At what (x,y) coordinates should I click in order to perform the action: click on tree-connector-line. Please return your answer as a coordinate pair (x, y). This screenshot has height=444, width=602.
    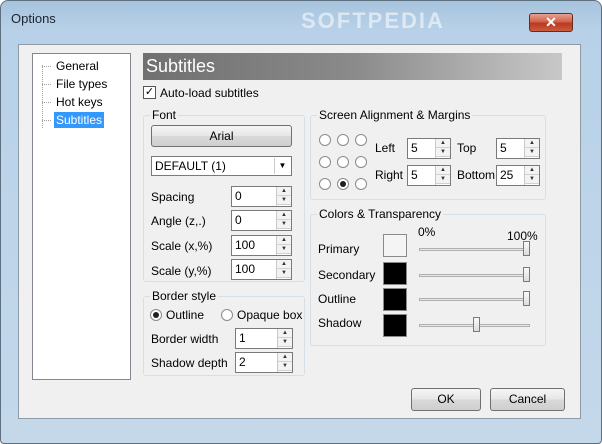
    Looking at the image, I should click on (42, 96).